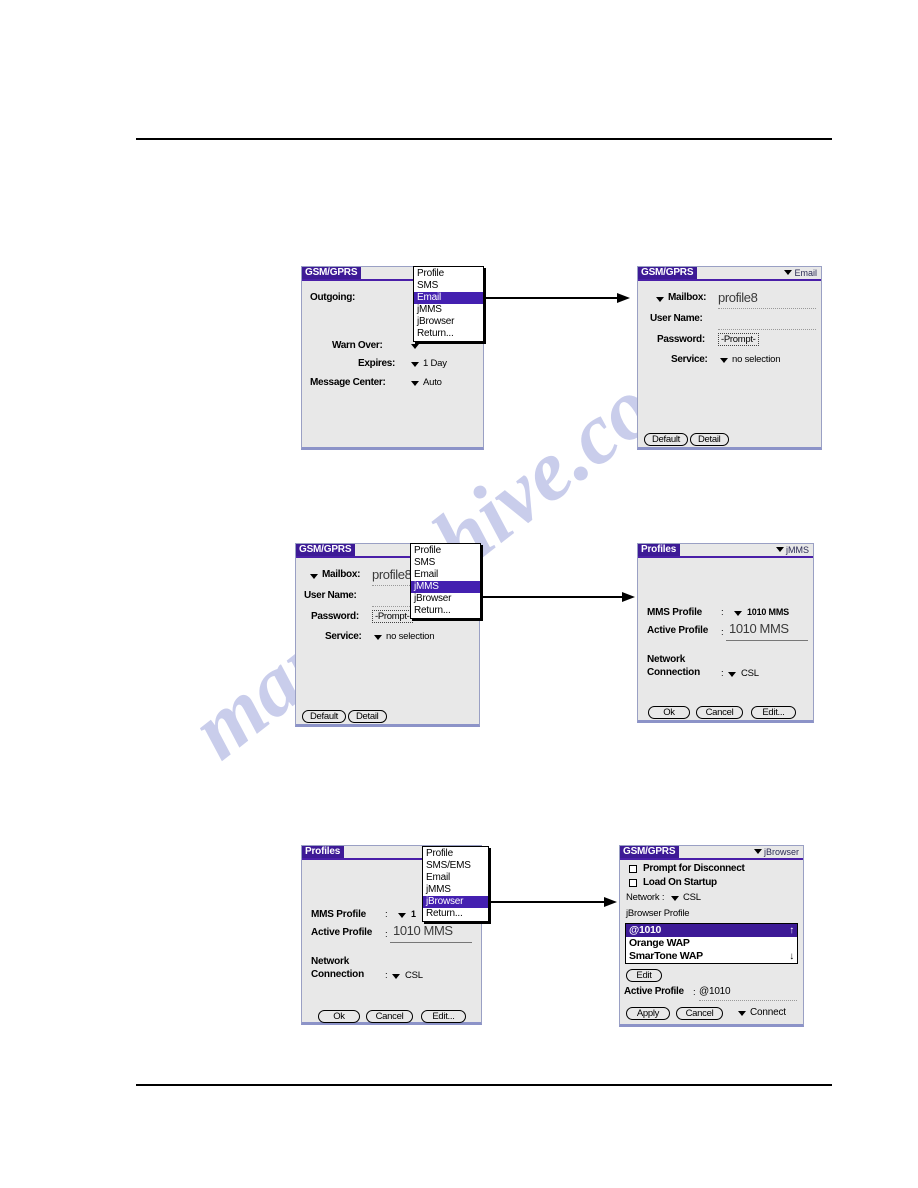  Describe the element at coordinates (332, 273) in the screenshot. I see `panel1-title: GSM/GPRS` at that location.